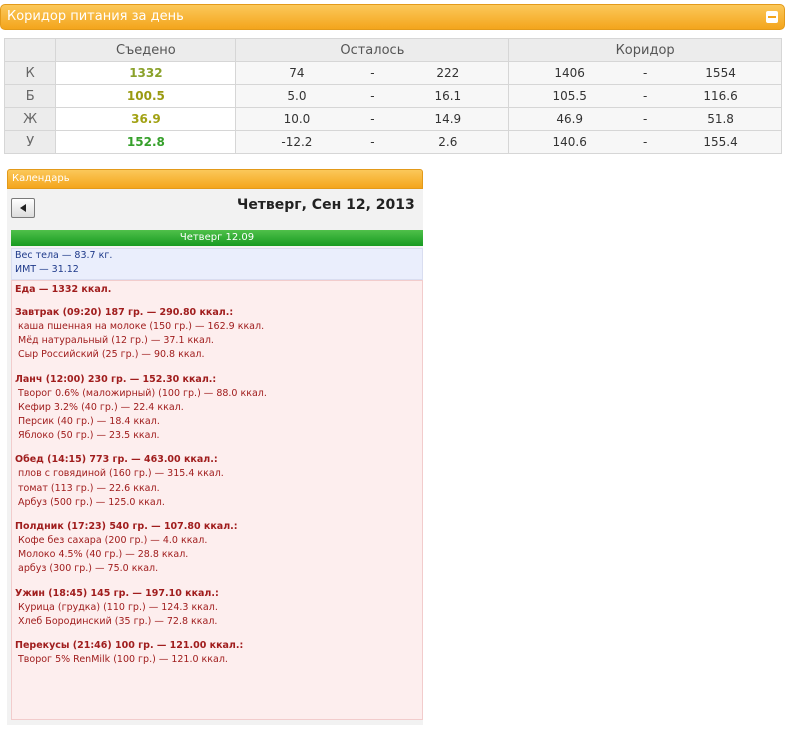 Image resolution: width=787 pixels, height=729 pixels. Describe the element at coordinates (30, 73) in the screenshot. I see `row-label: К` at that location.